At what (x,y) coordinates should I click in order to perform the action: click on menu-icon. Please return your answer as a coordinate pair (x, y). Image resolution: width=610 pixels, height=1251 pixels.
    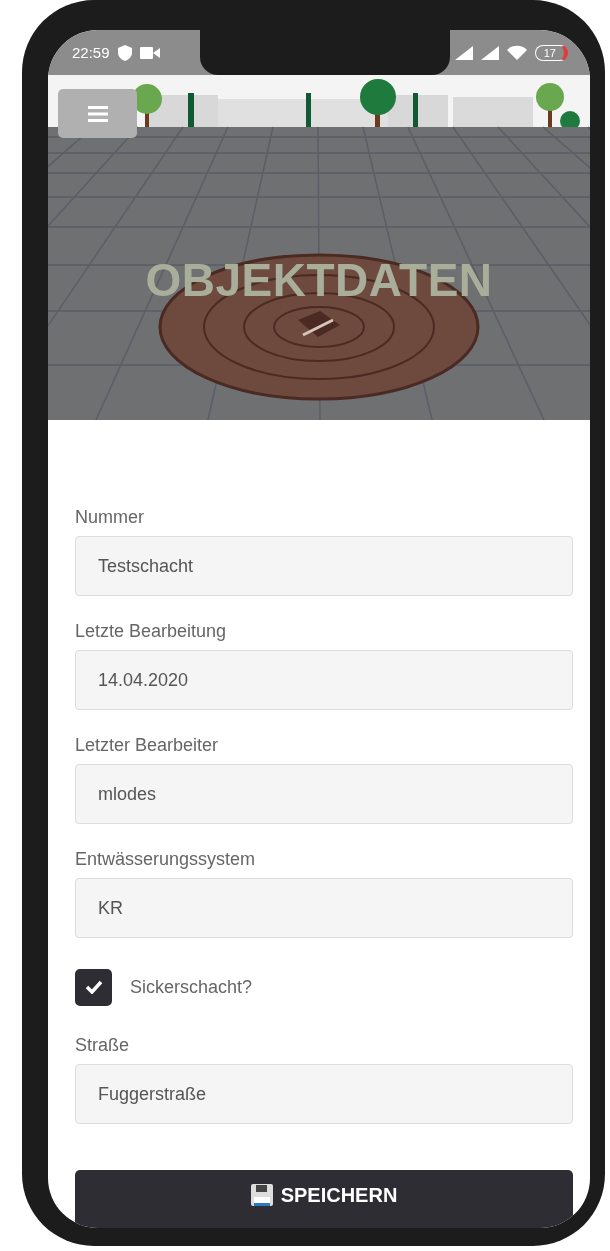
    Looking at the image, I should click on (97, 113).